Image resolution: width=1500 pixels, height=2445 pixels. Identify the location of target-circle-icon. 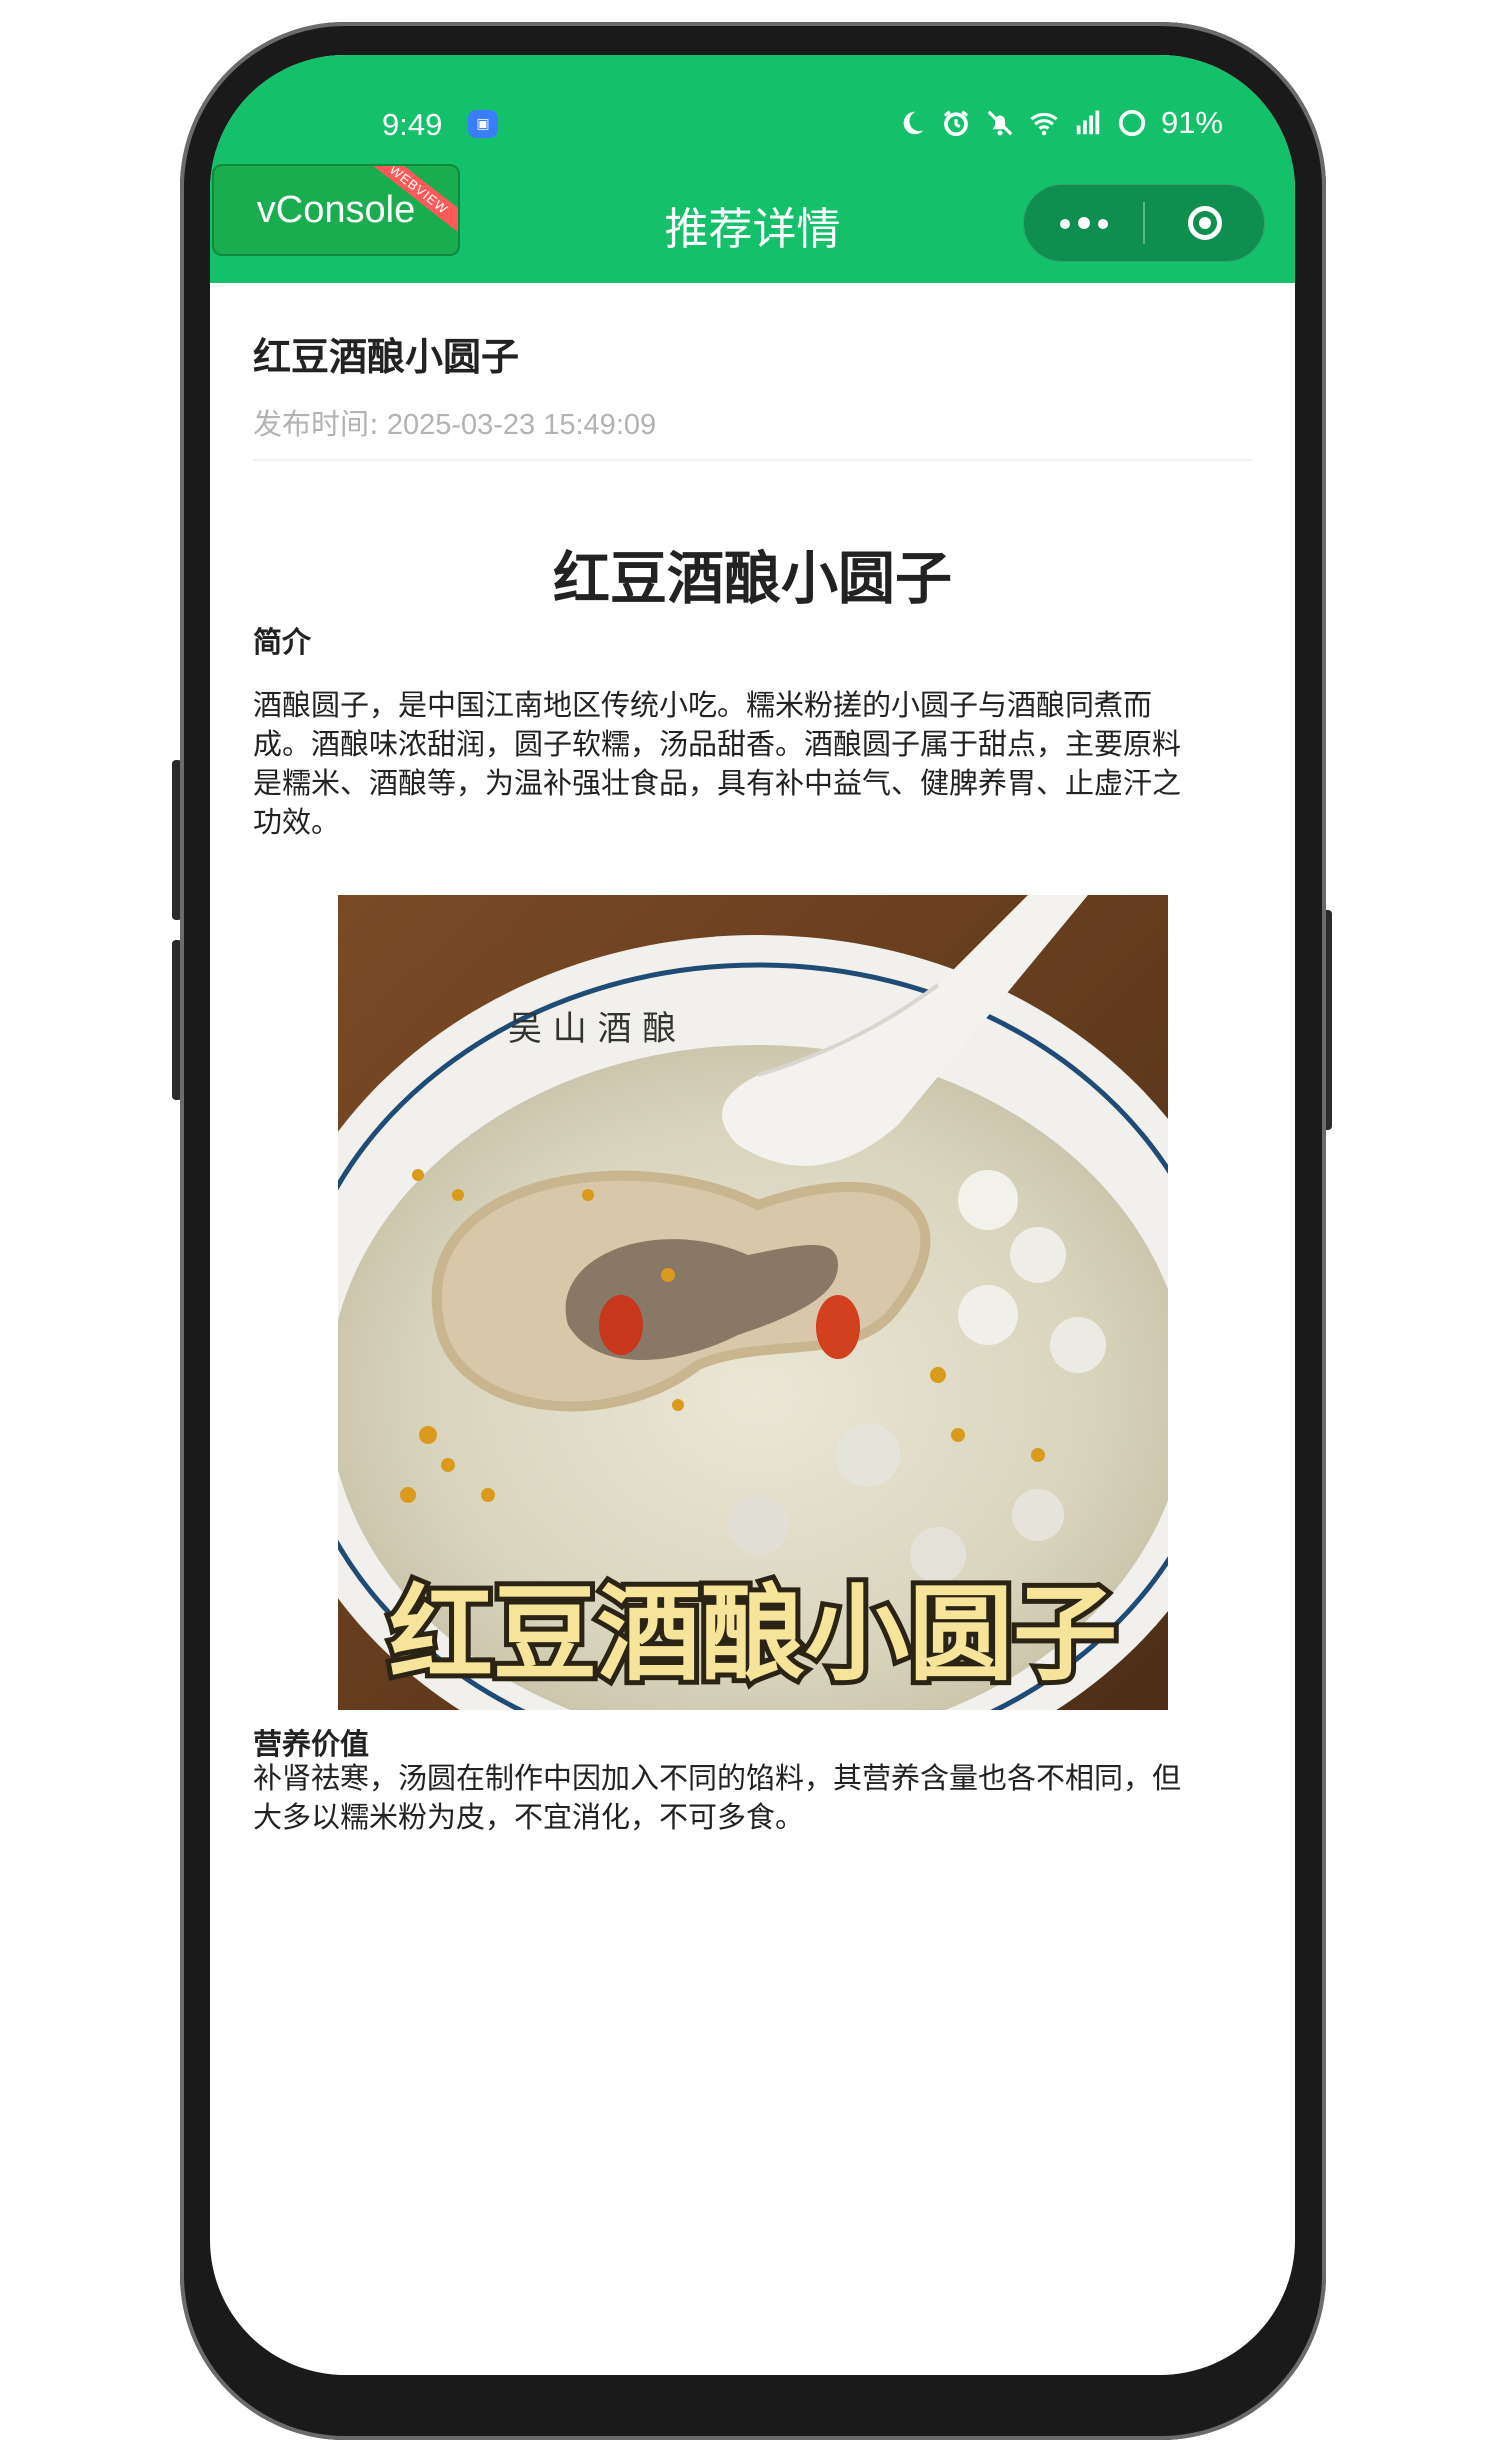
(1204, 223).